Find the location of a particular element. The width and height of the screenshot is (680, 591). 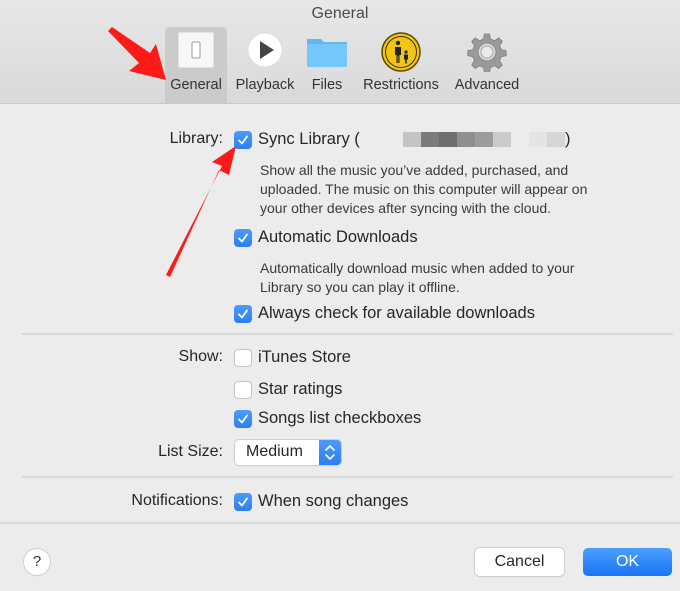

gear-icon is located at coordinates (487, 54).